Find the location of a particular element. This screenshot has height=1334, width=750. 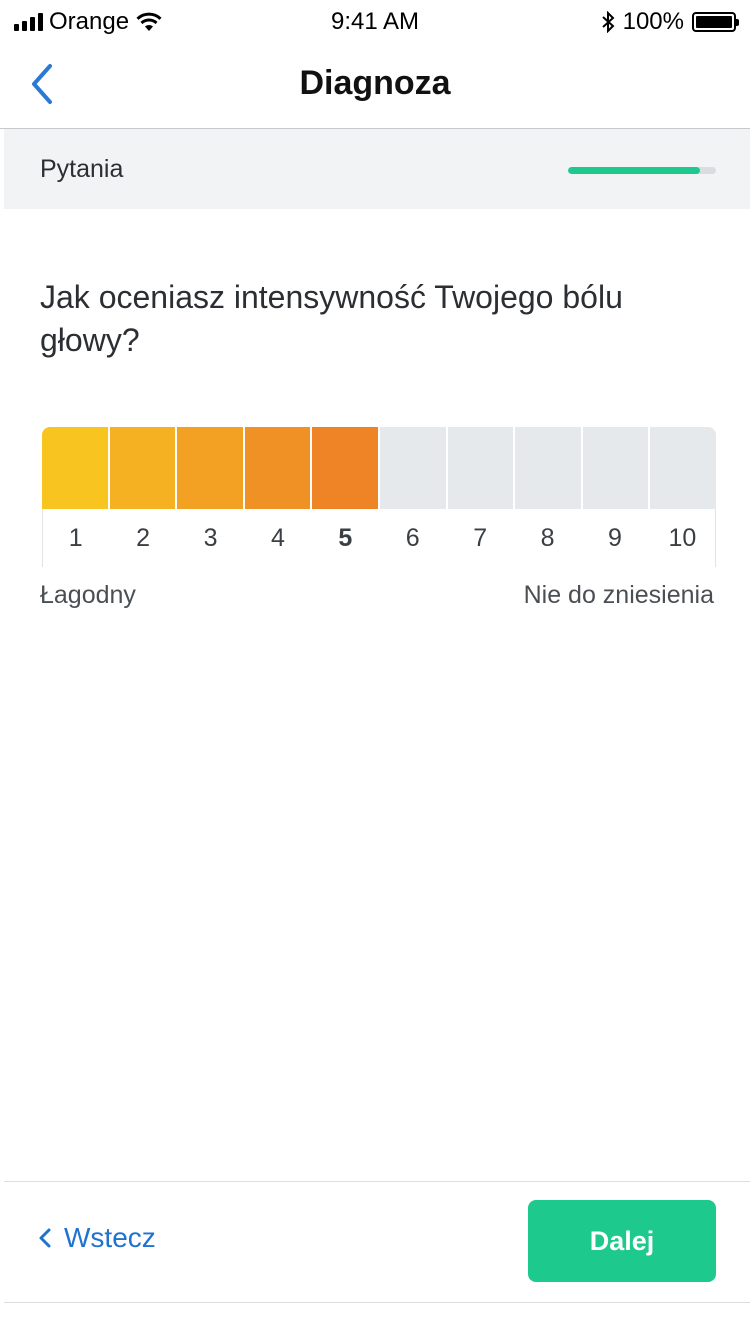

scale-cells is located at coordinates (379, 468).